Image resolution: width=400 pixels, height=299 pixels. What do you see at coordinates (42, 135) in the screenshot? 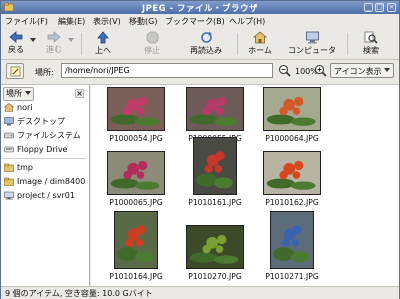
I see `sidebar-item-filesystem: ファイルシステム` at bounding box center [42, 135].